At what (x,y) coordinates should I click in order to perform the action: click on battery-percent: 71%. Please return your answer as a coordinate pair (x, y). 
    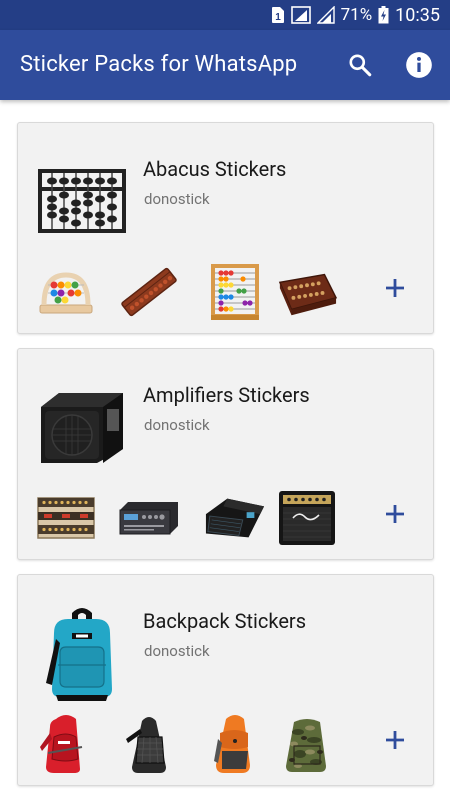
    Looking at the image, I should click on (356, 15).